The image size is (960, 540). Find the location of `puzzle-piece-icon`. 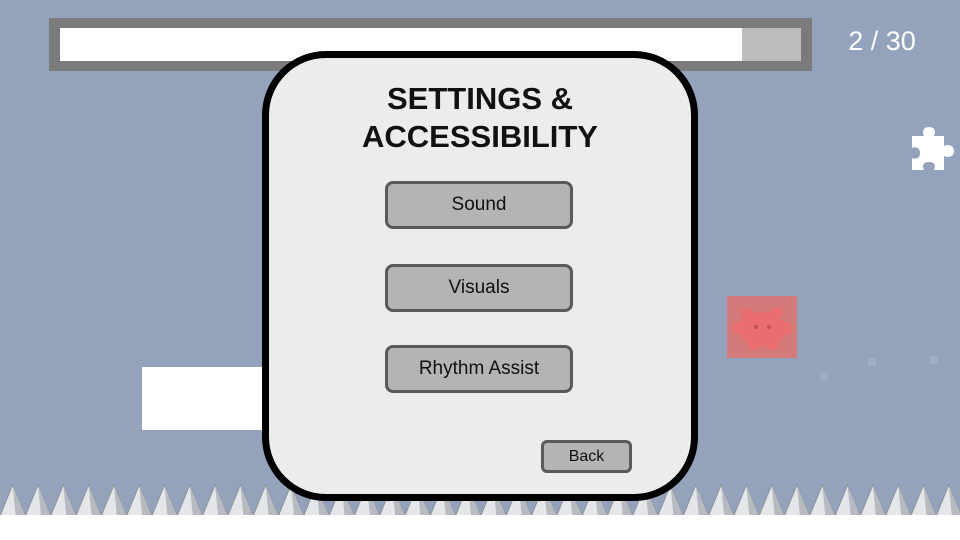

puzzle-piece-icon is located at coordinates (932, 148).